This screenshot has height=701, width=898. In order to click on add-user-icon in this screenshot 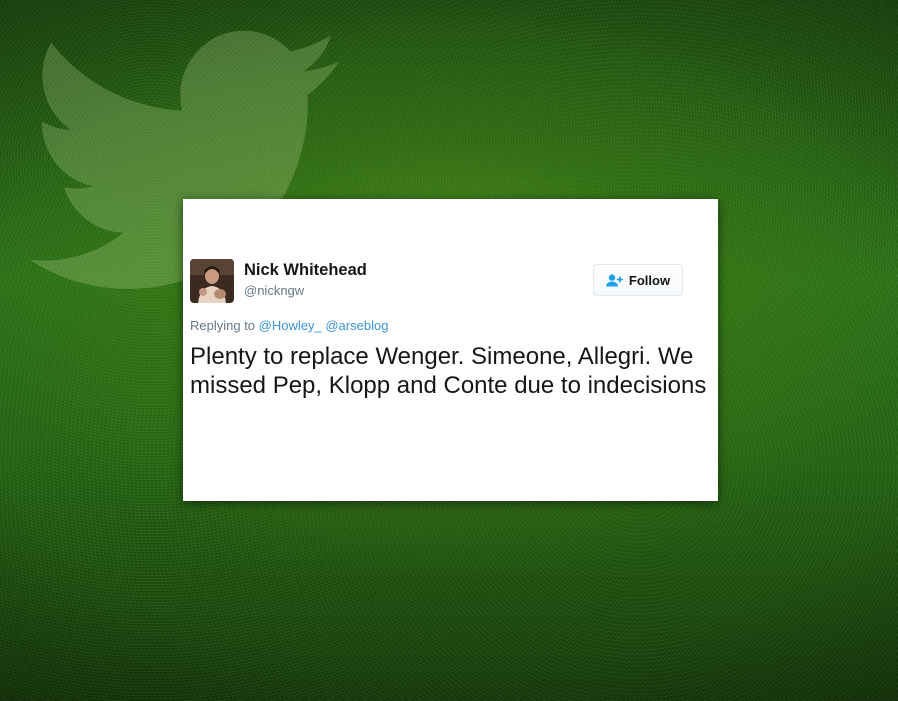, I will do `click(614, 280)`.